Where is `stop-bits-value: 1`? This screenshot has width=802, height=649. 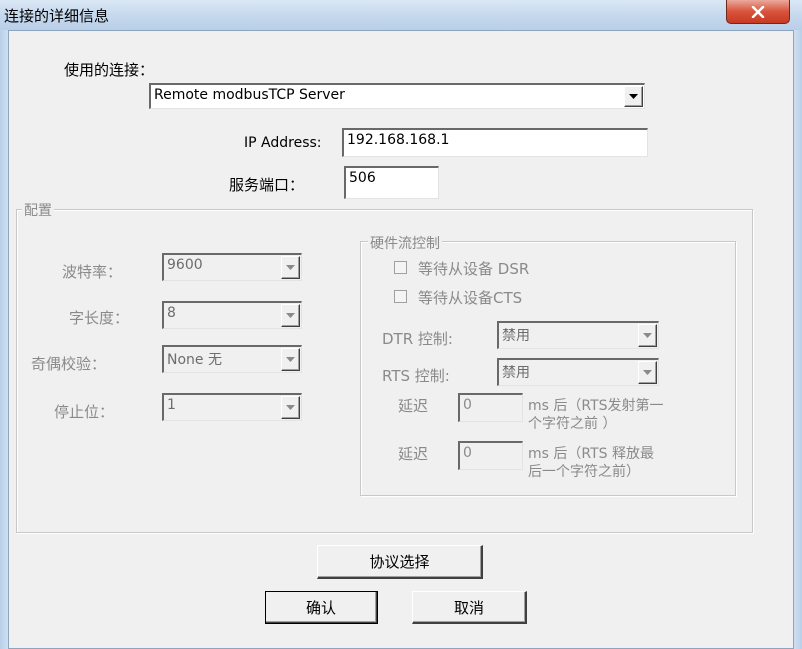
stop-bits-value: 1 is located at coordinates (171, 405).